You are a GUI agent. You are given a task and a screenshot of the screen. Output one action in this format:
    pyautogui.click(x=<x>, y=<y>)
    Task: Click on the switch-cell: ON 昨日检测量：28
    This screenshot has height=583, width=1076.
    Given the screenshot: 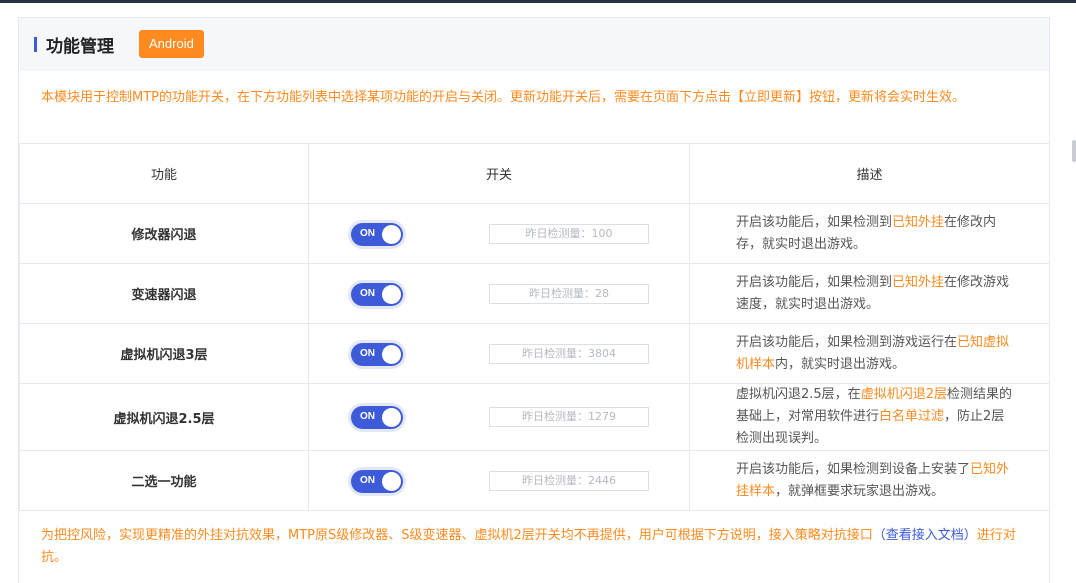 What is the action you would take?
    pyautogui.click(x=499, y=293)
    